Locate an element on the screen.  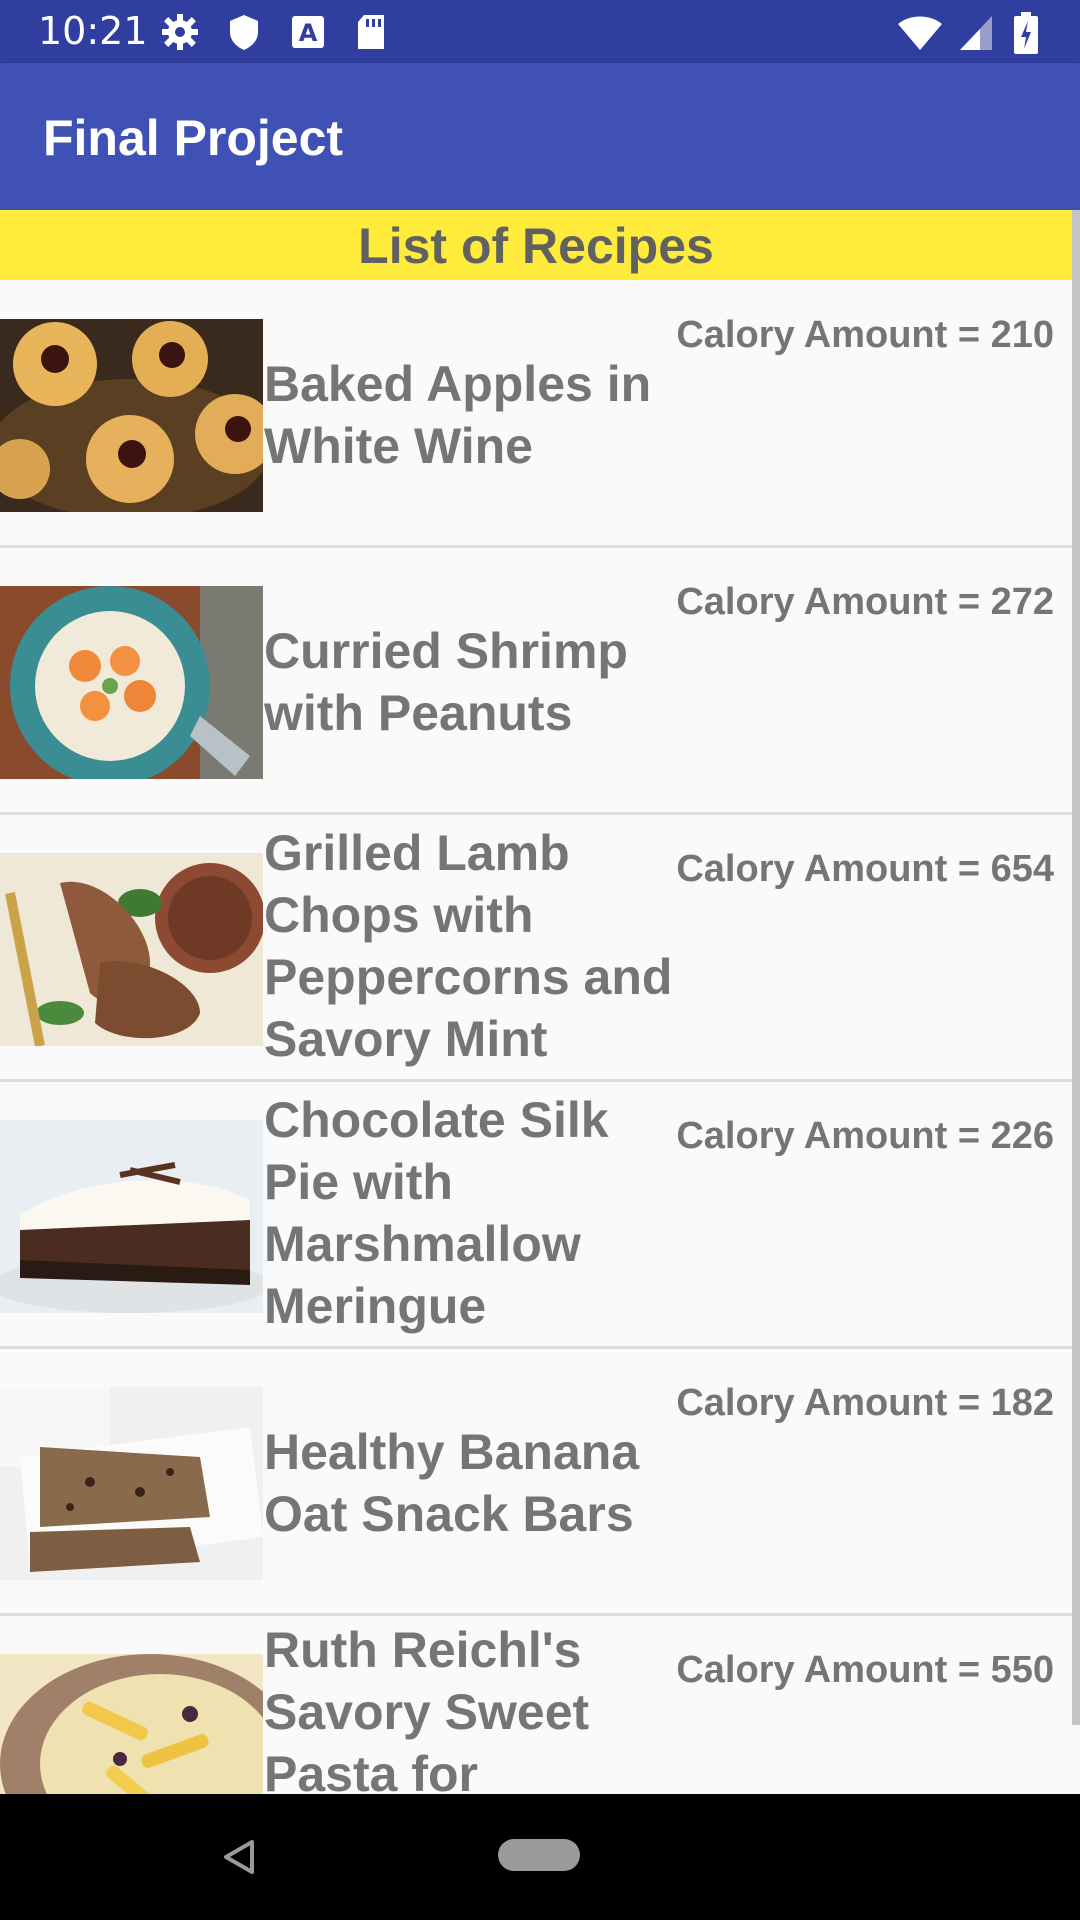
shield-icon is located at coordinates (244, 34).